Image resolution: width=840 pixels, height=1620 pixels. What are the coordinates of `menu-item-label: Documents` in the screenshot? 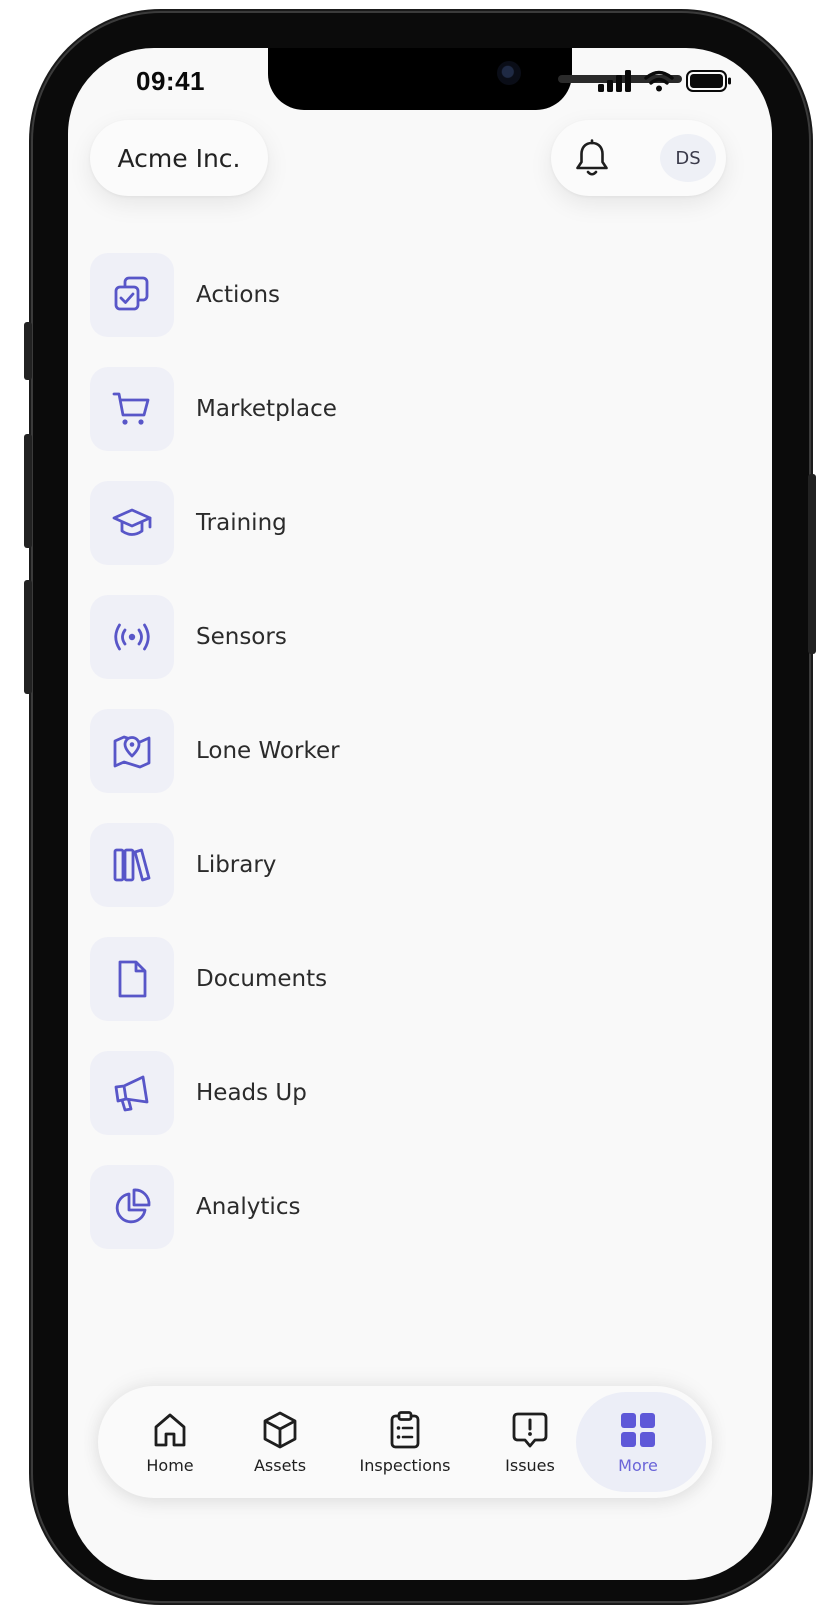 It's located at (262, 979).